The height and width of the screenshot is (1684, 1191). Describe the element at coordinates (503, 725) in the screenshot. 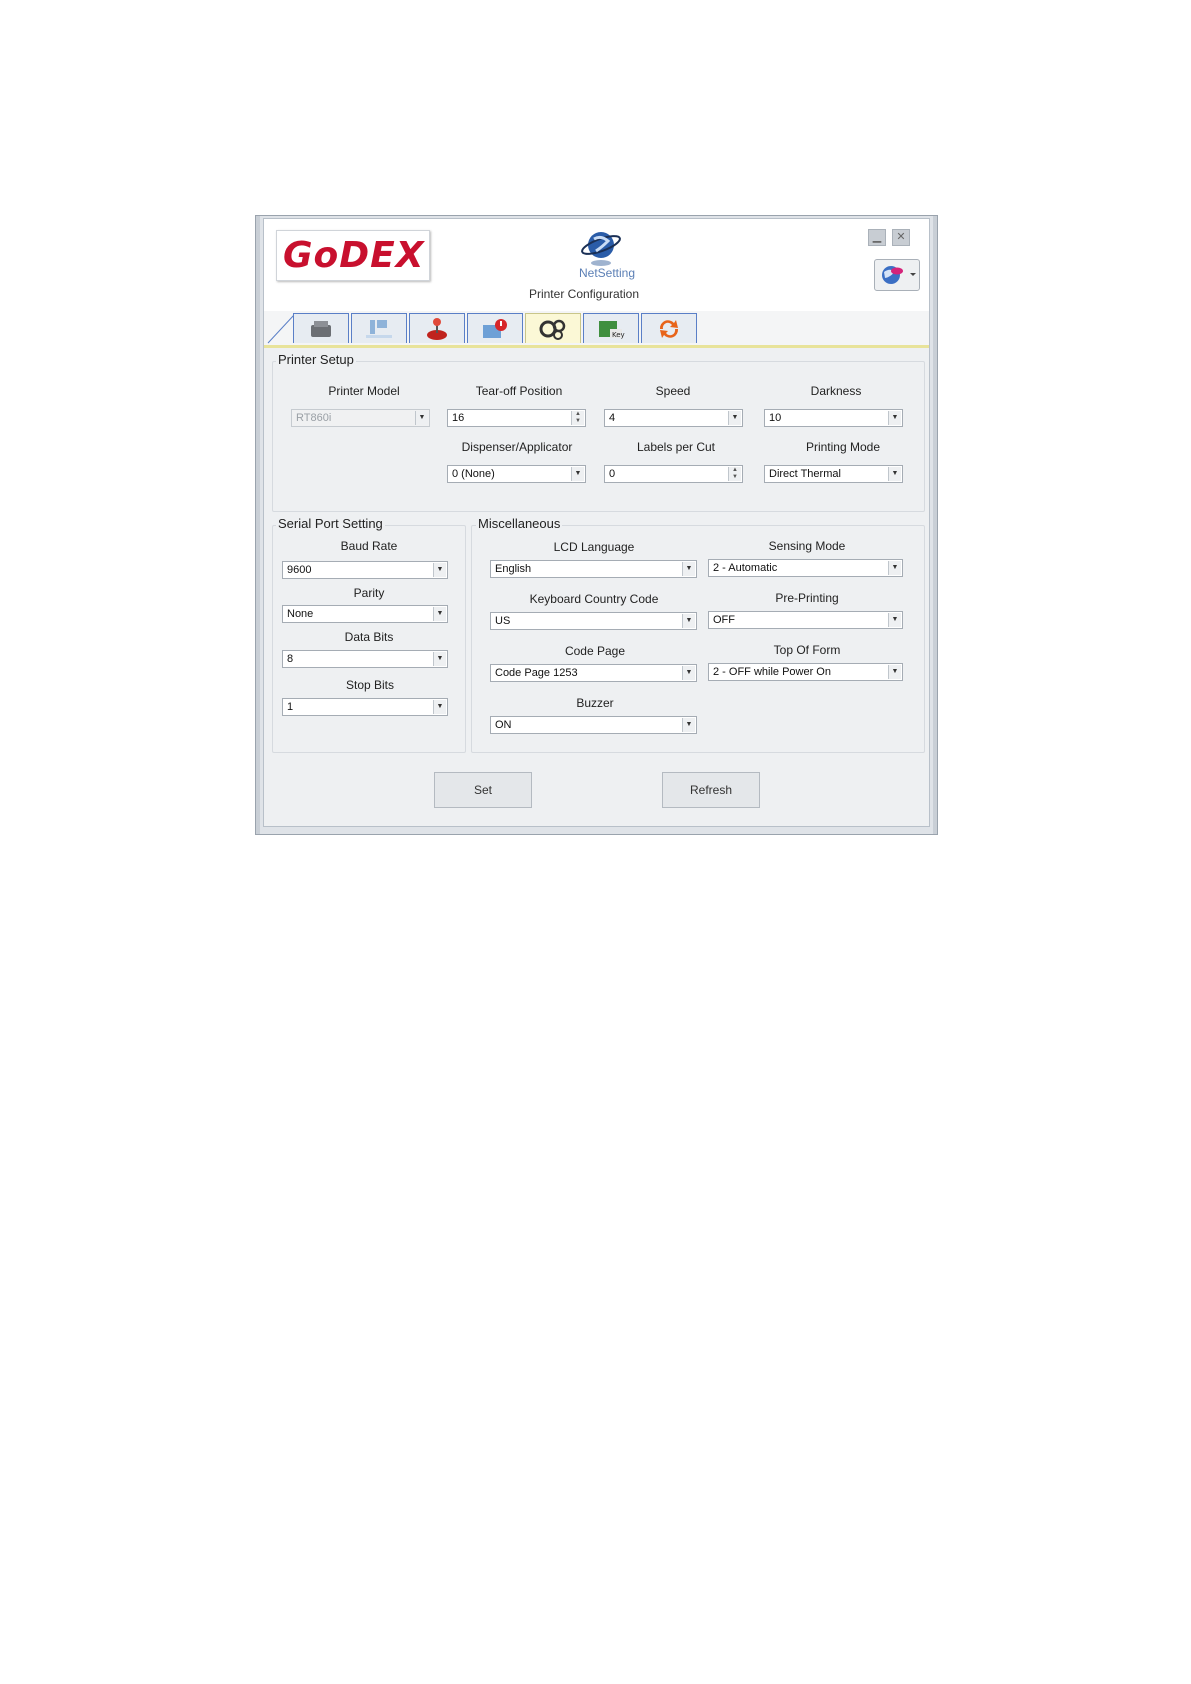

I see `buzzer-value: ON` at that location.